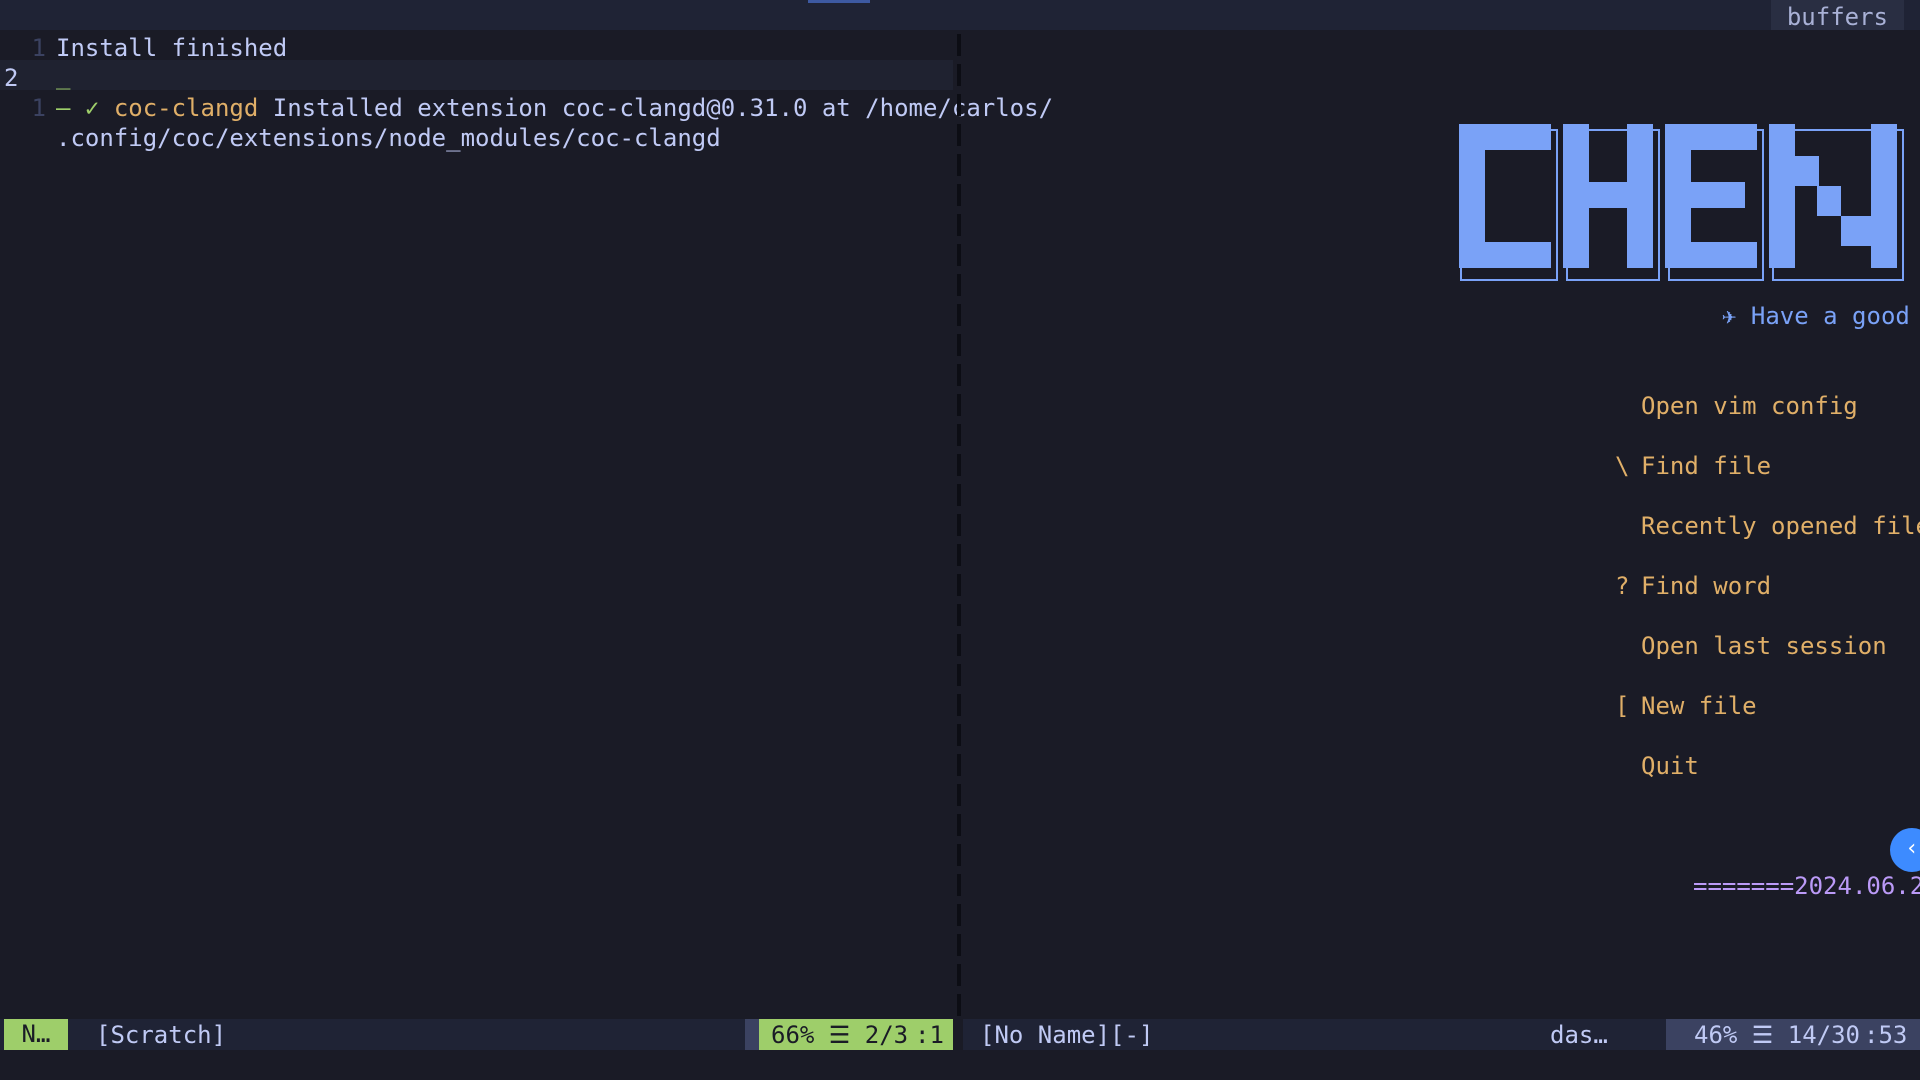  Describe the element at coordinates (839, 1) in the screenshot. I see `tab-indicator` at that location.